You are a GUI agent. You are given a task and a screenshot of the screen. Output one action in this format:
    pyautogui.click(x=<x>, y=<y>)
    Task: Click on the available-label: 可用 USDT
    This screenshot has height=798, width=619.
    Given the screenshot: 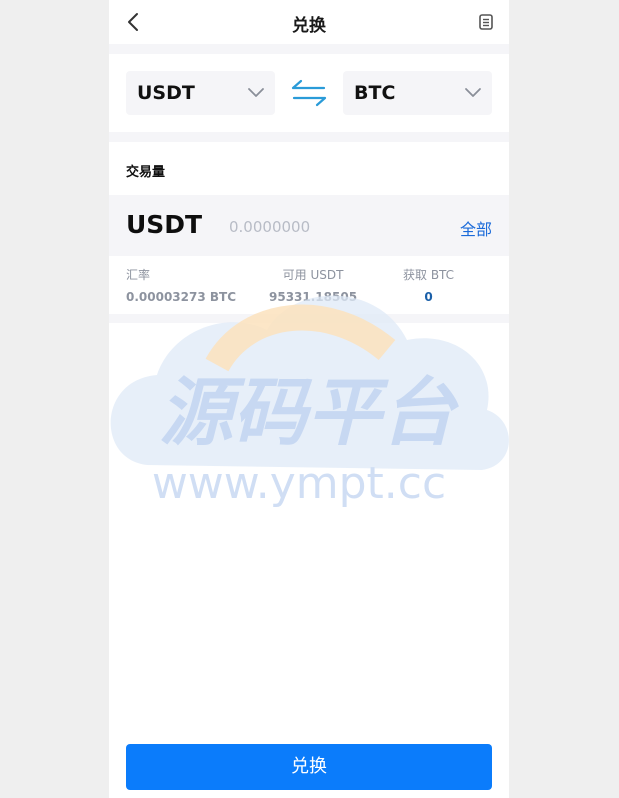 What is the action you would take?
    pyautogui.click(x=313, y=275)
    